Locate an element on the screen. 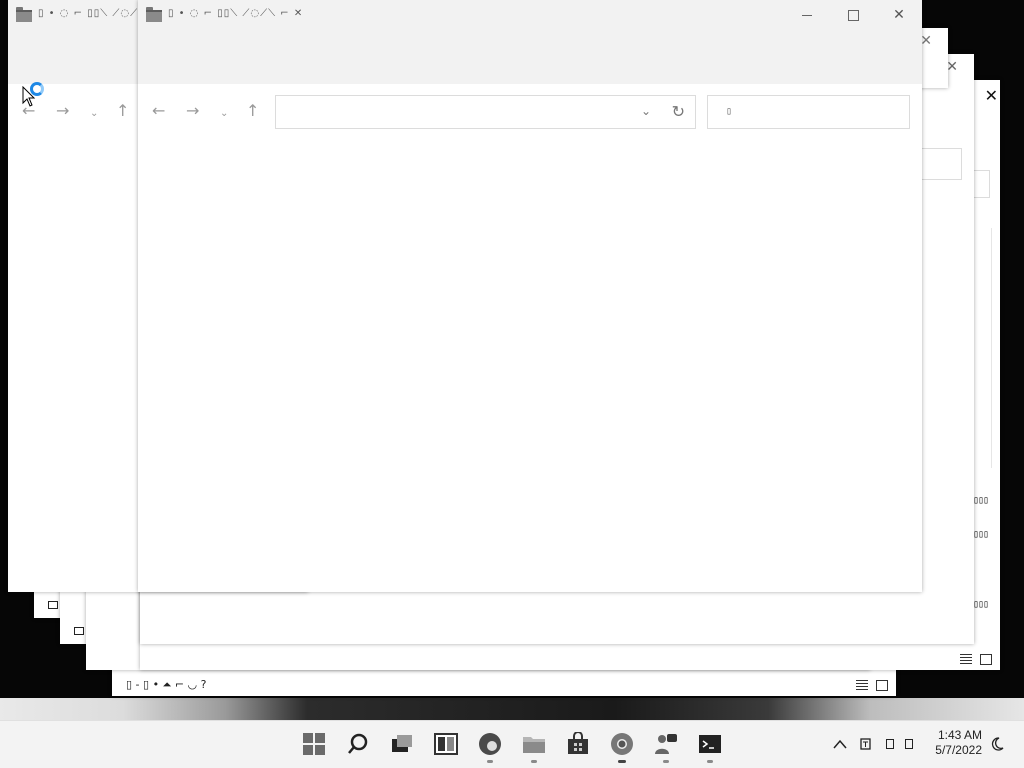 Image resolution: width=1024 pixels, height=768 pixels. search-icon is located at coordinates (358, 744).